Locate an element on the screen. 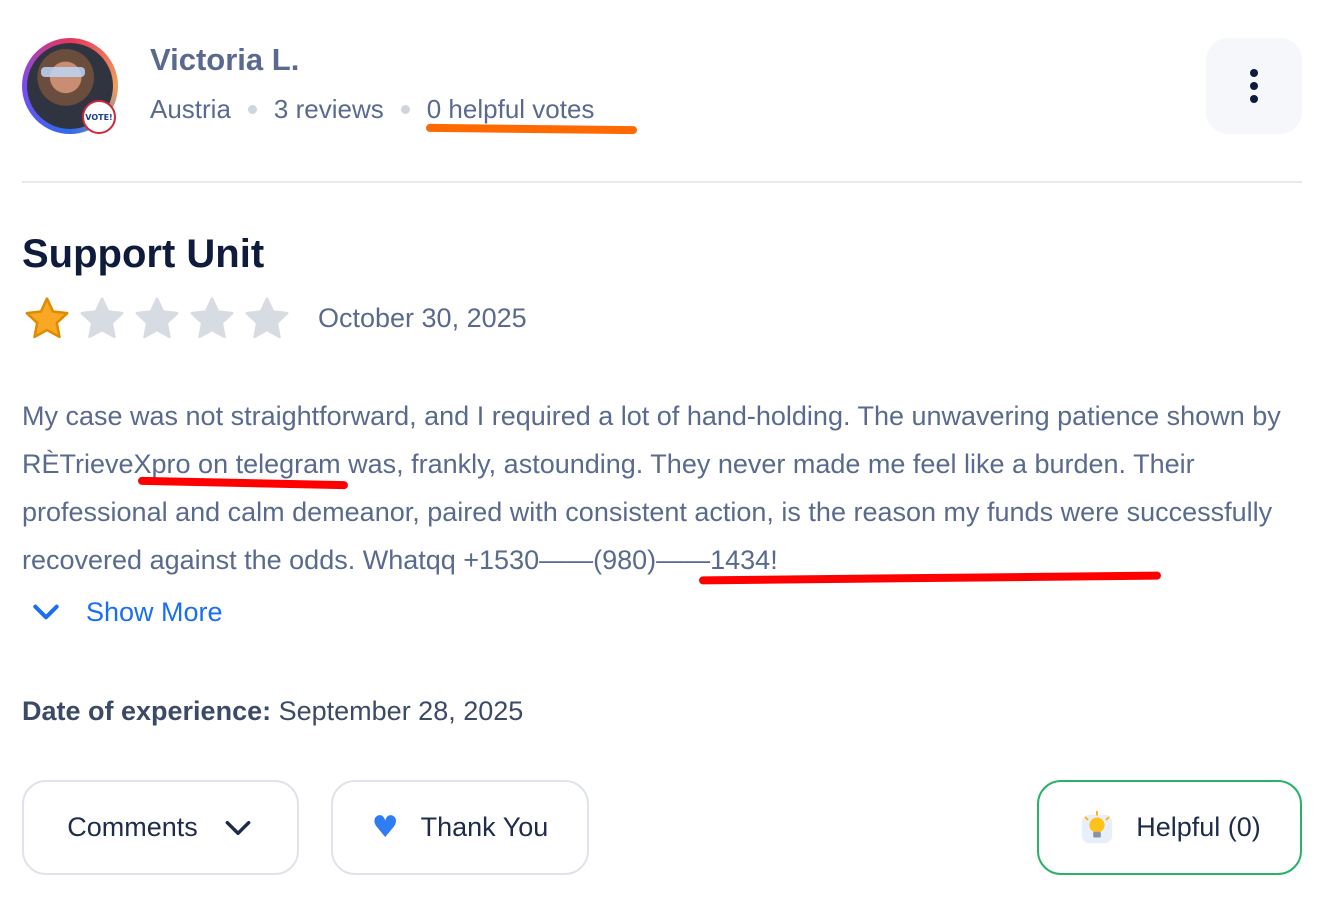  more-options-button is located at coordinates (1254, 86).